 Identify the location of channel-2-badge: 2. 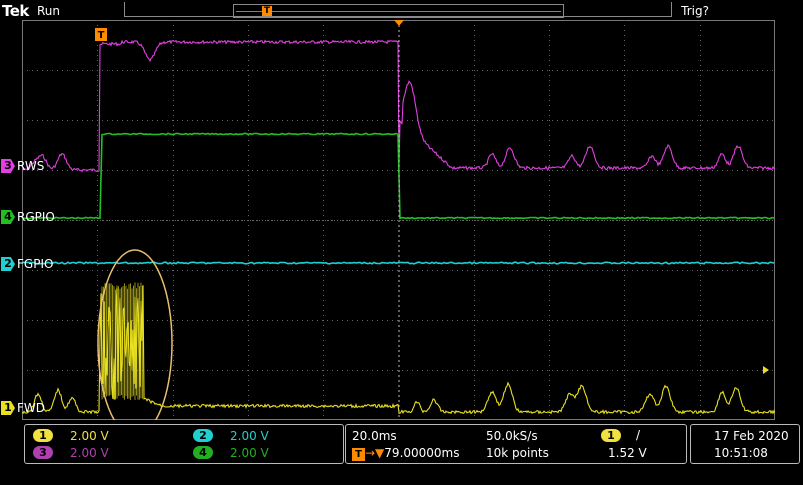
(8, 264).